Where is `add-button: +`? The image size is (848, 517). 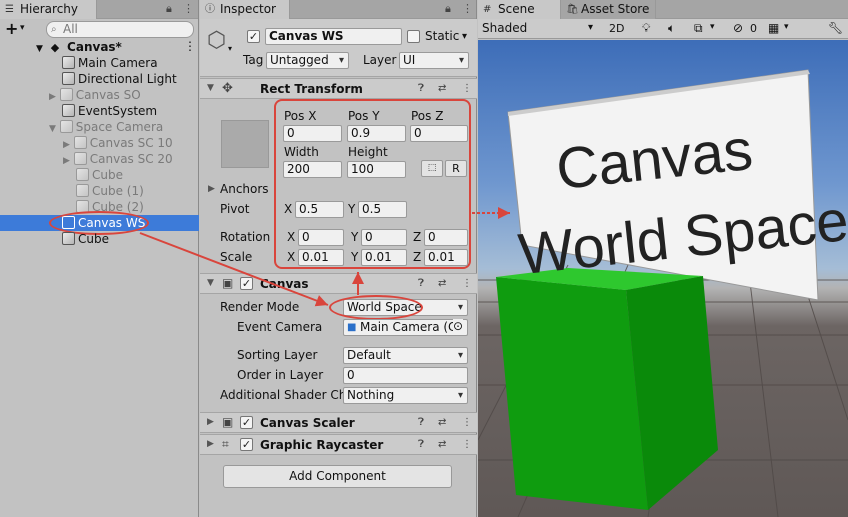
add-button: + is located at coordinates (11, 28).